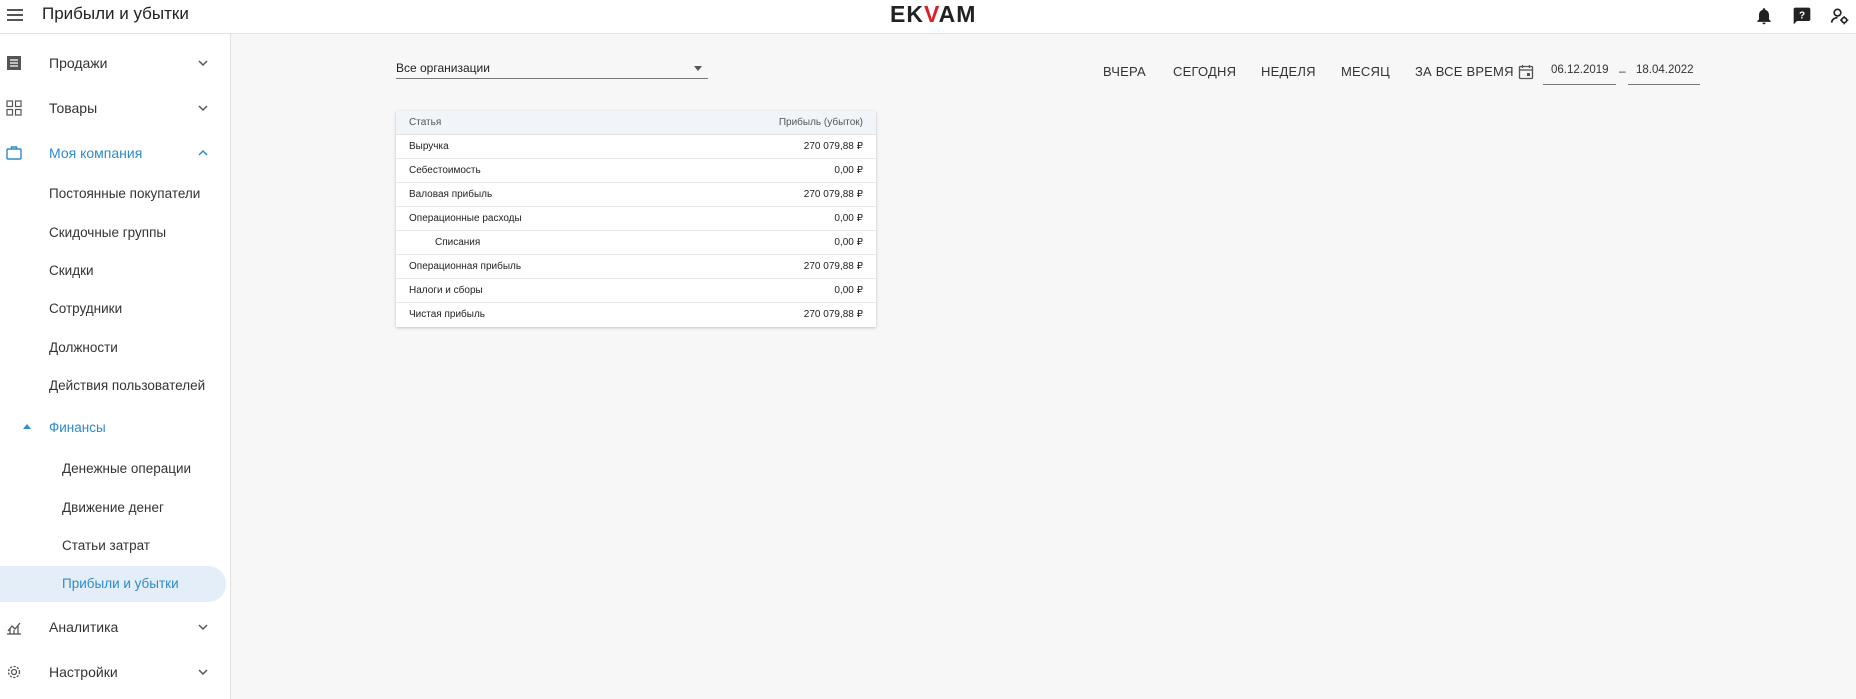 The height and width of the screenshot is (699, 1856). I want to click on table-row: Себестоимость 0,00 ₽, so click(636, 171).